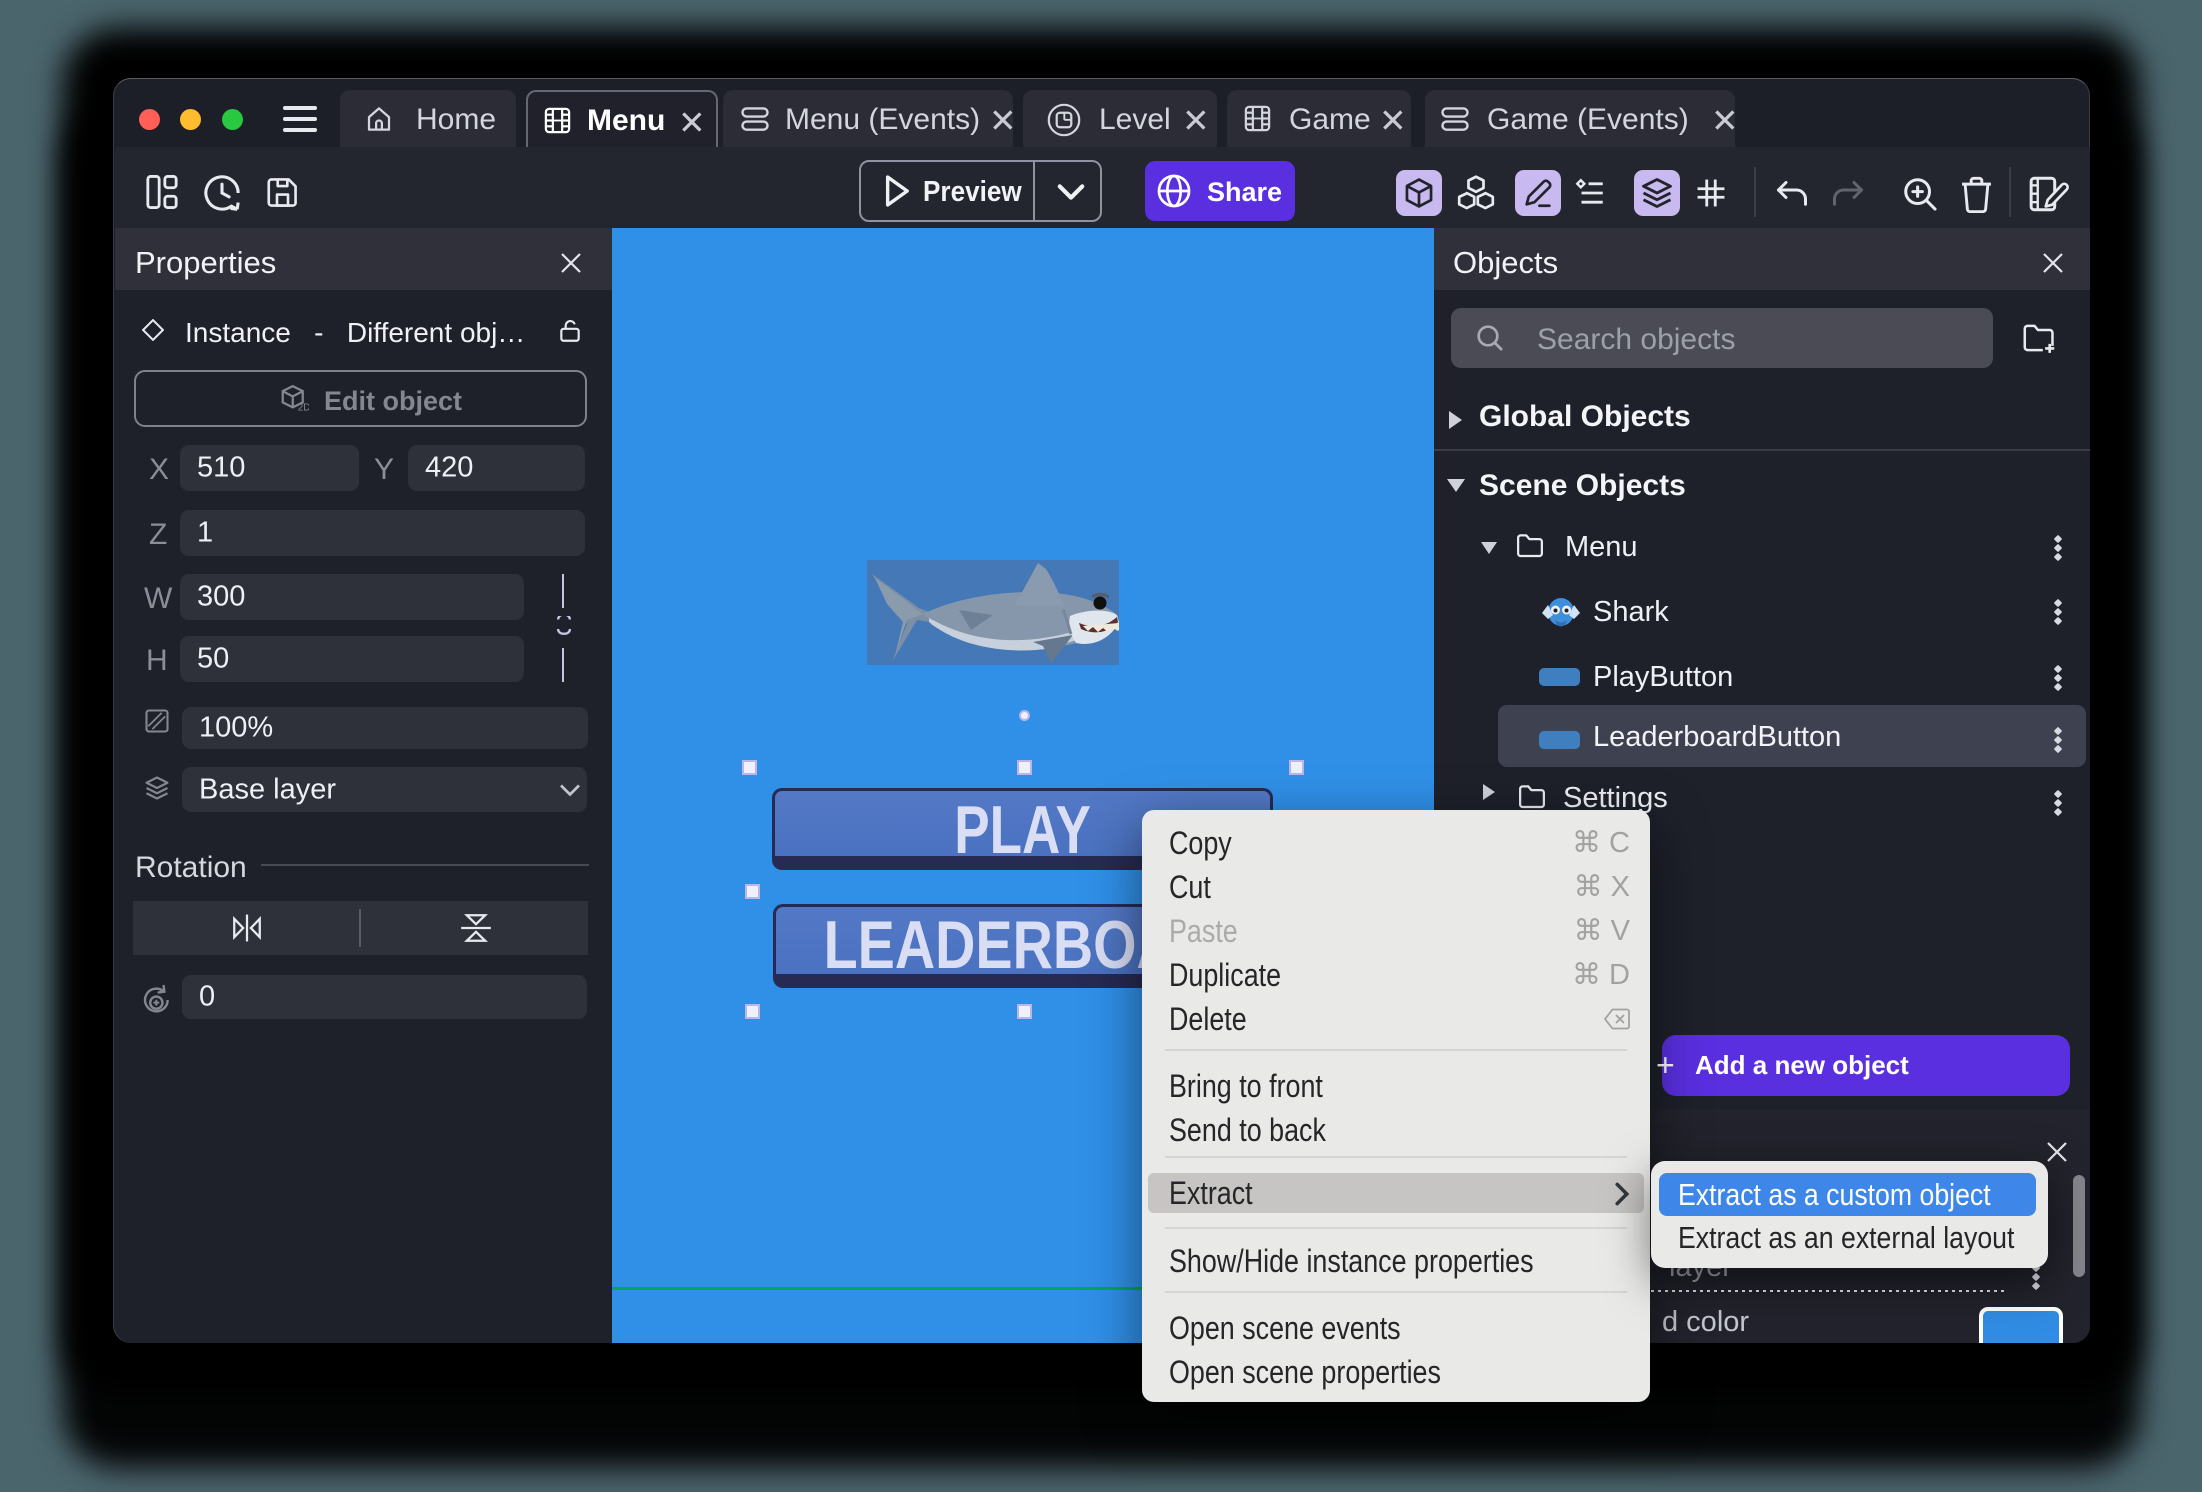  Describe the element at coordinates (303, 408) in the screenshot. I see `svg-text: 2D` at that location.